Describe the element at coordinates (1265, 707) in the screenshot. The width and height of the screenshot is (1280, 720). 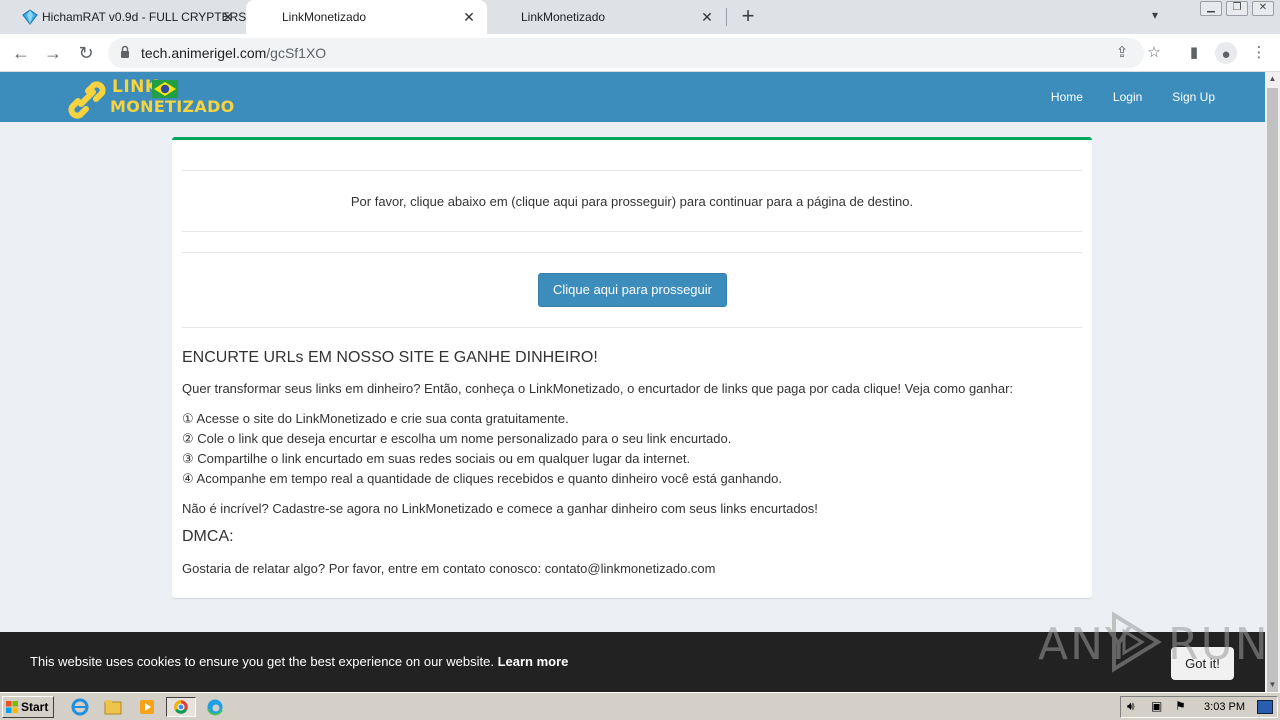
I see `show-desktop-icon` at that location.